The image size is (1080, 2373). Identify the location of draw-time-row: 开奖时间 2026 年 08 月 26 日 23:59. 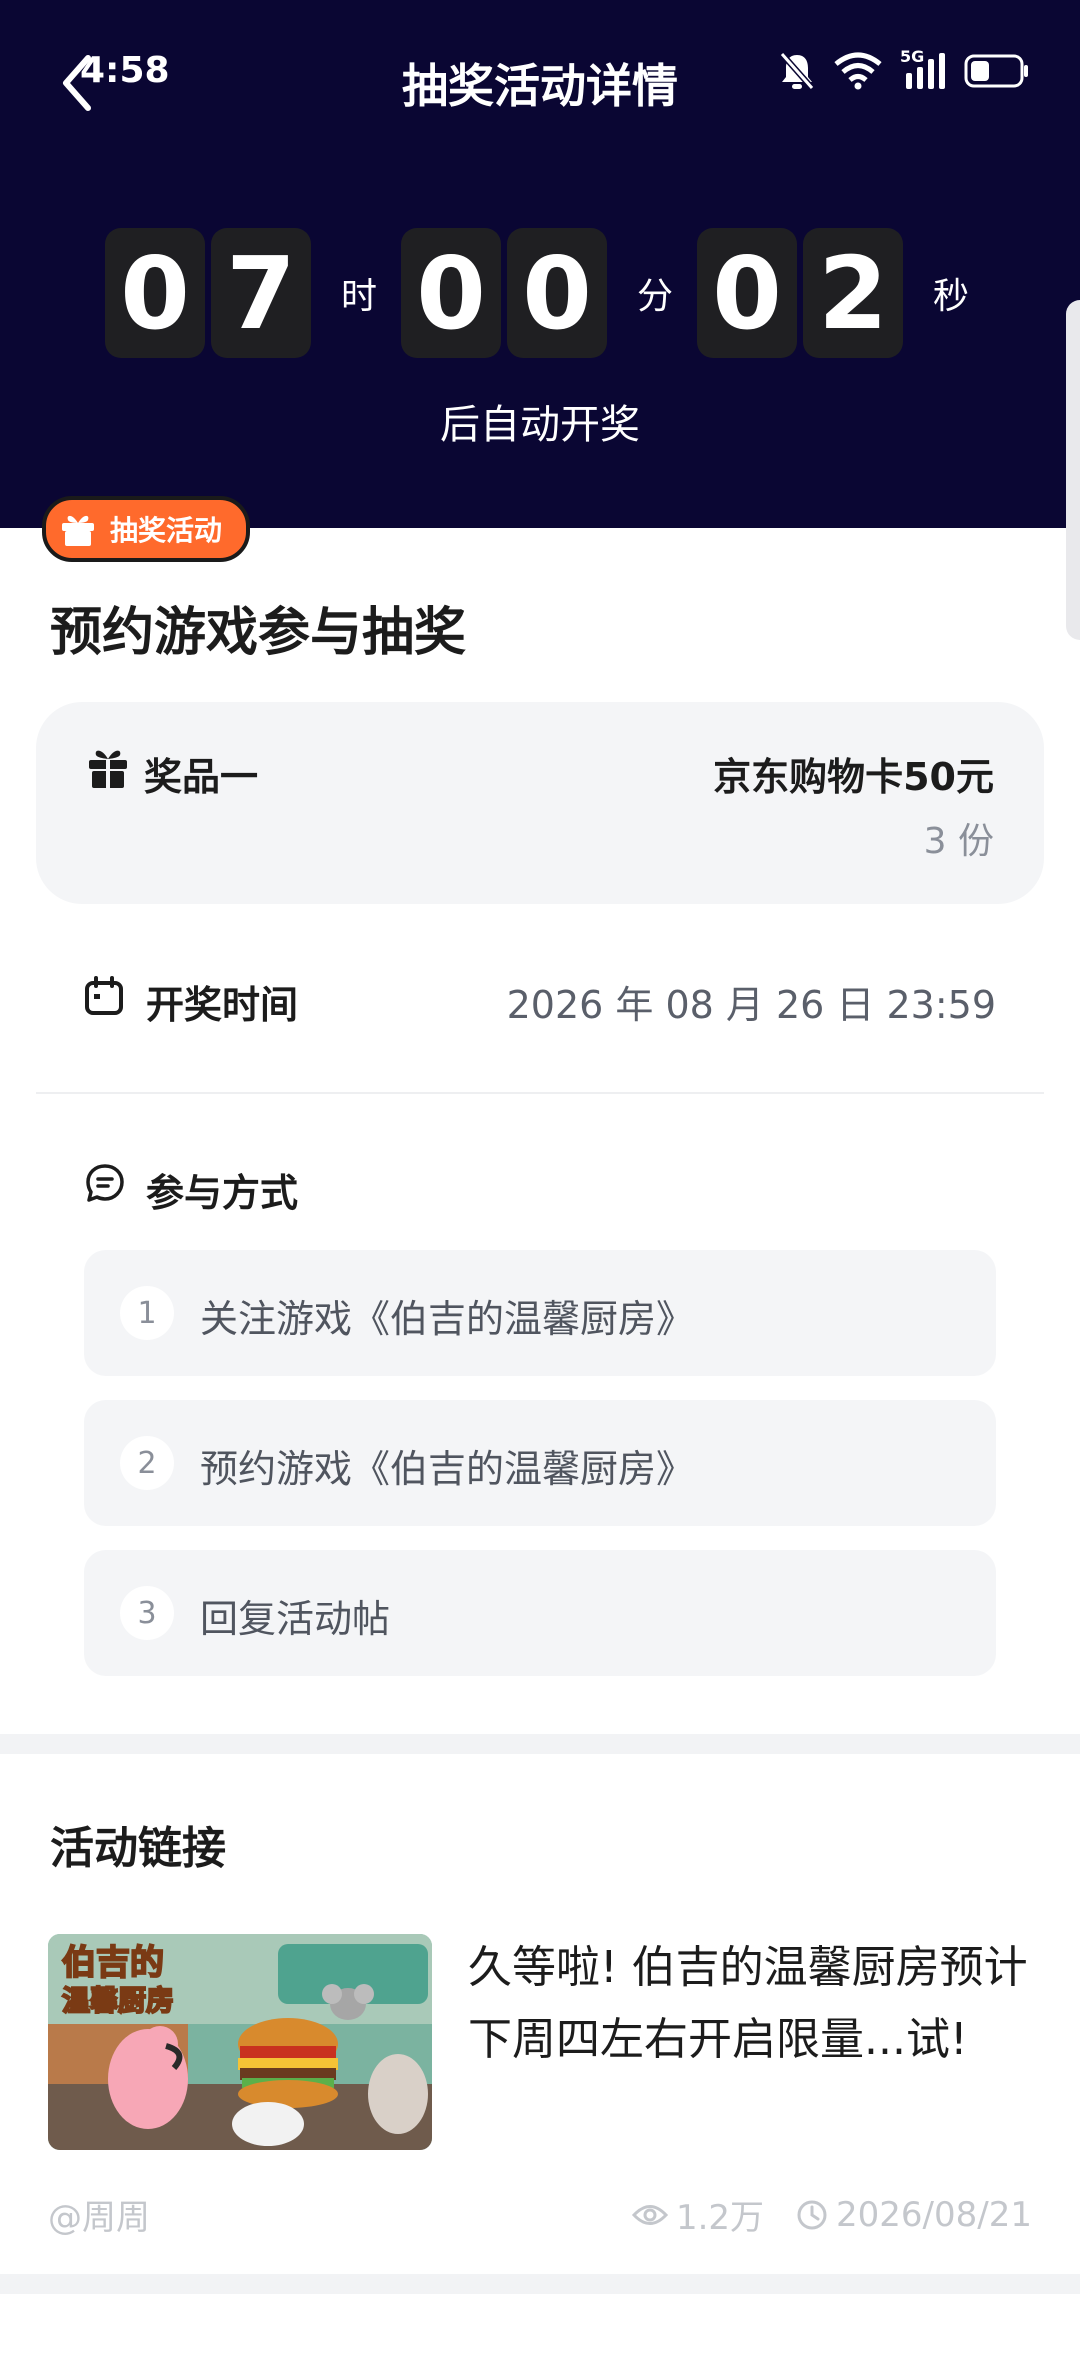
(540, 1000).